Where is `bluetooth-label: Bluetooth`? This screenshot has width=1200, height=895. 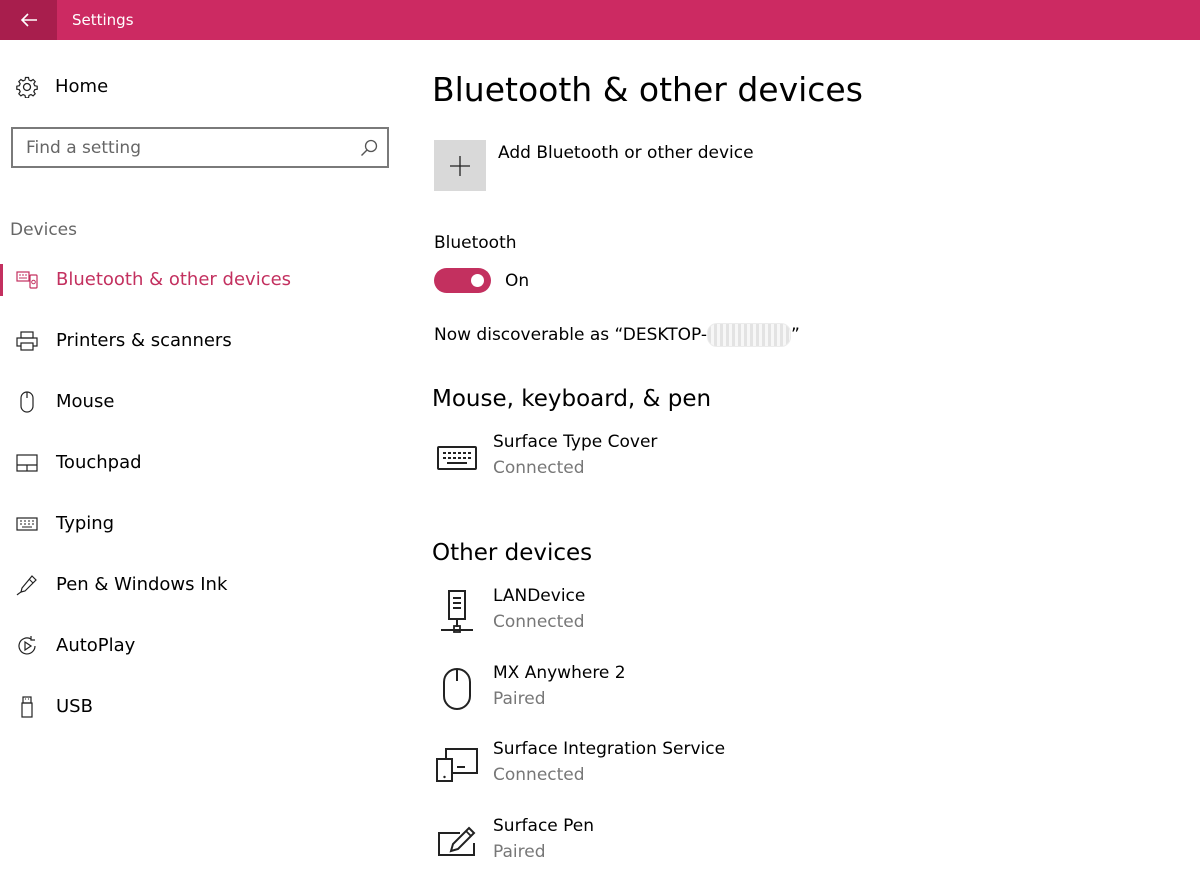 bluetooth-label: Bluetooth is located at coordinates (475, 243).